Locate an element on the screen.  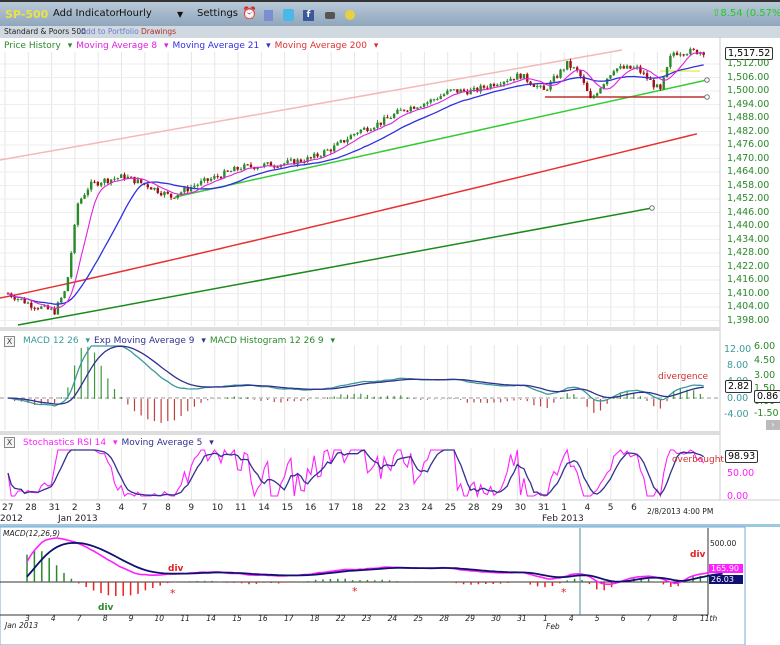
month-label: Feb 2013 is located at coordinates (563, 519).